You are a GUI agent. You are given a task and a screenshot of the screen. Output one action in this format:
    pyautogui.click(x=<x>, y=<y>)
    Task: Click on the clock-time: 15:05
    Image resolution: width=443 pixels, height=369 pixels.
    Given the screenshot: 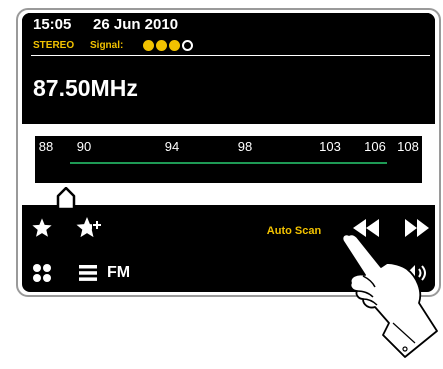 What is the action you would take?
    pyautogui.click(x=52, y=24)
    